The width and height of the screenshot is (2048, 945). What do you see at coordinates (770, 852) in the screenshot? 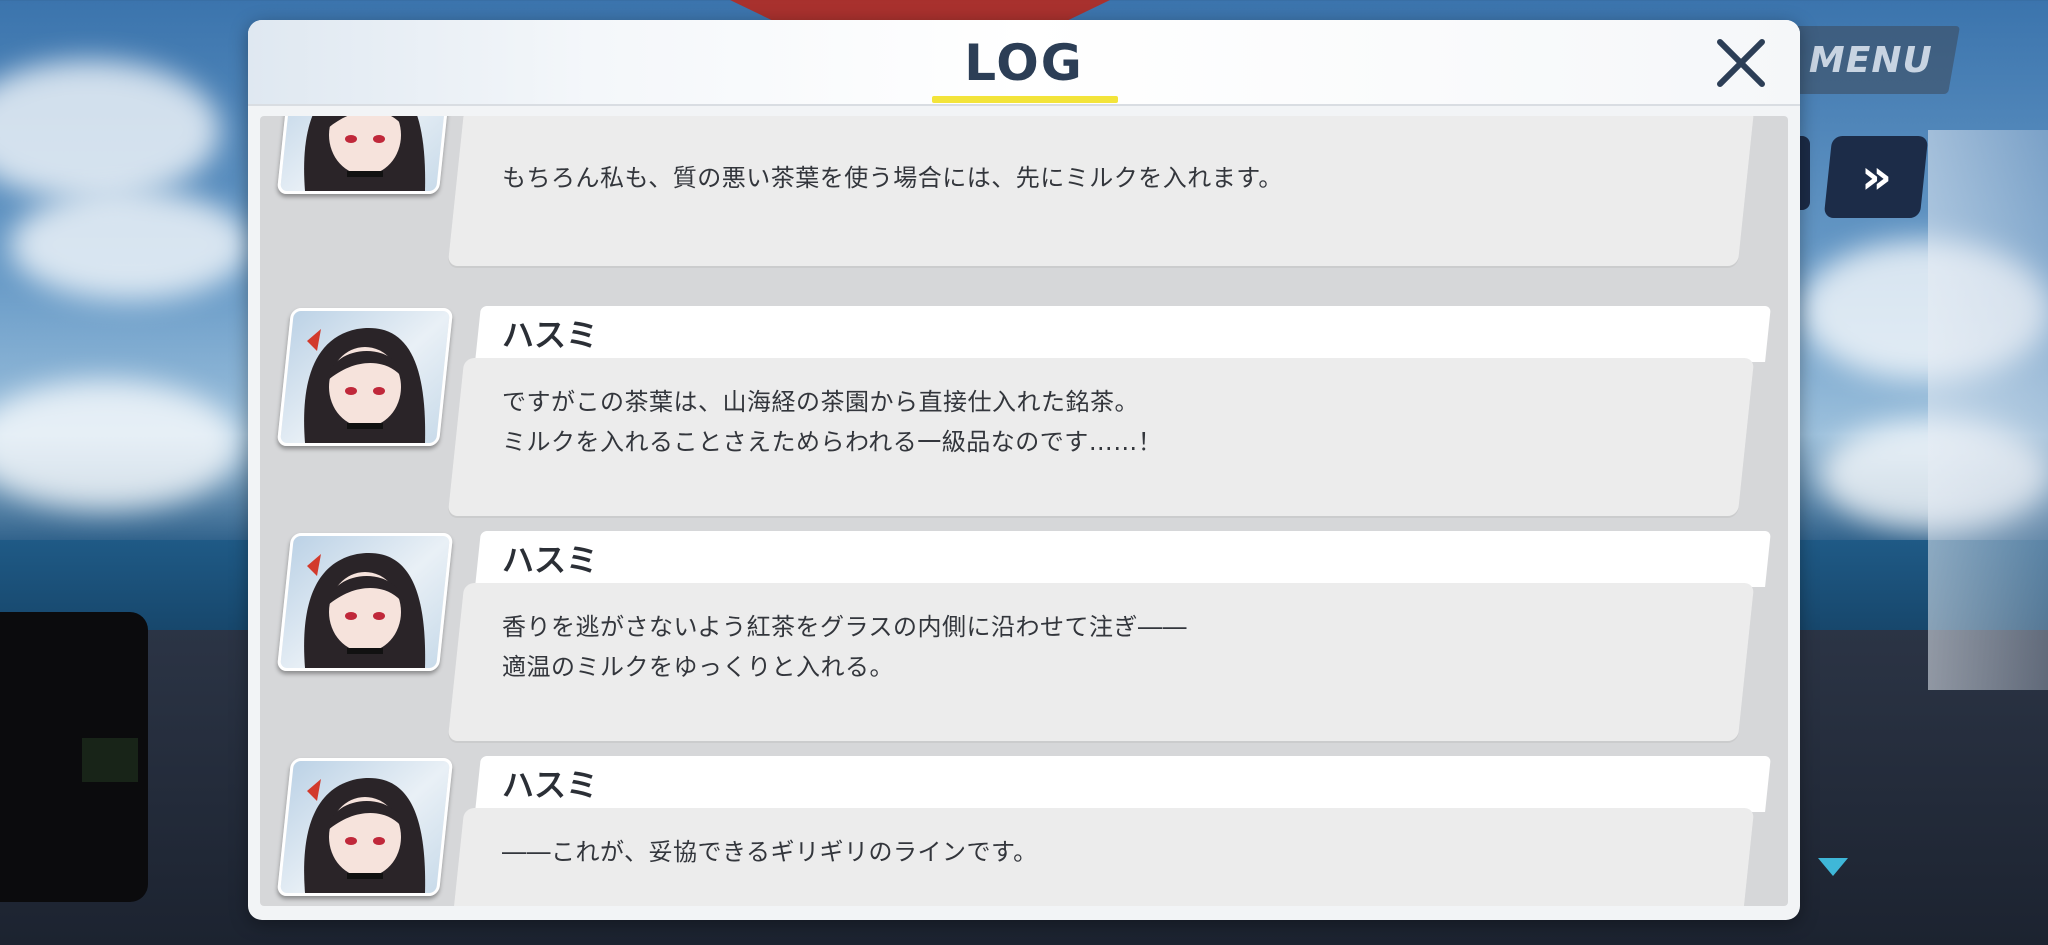
I see `dialogue-line: ――これが、妥協できるギリギリのラインです。` at bounding box center [770, 852].